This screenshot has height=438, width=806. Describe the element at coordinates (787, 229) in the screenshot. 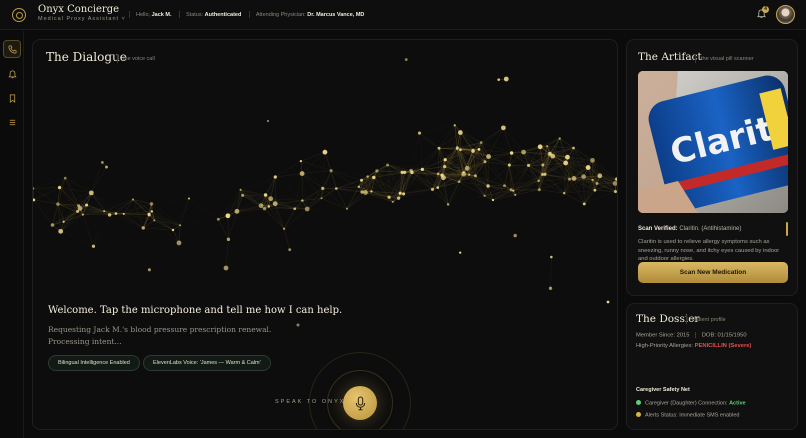

I see `scroll-indicator` at that location.